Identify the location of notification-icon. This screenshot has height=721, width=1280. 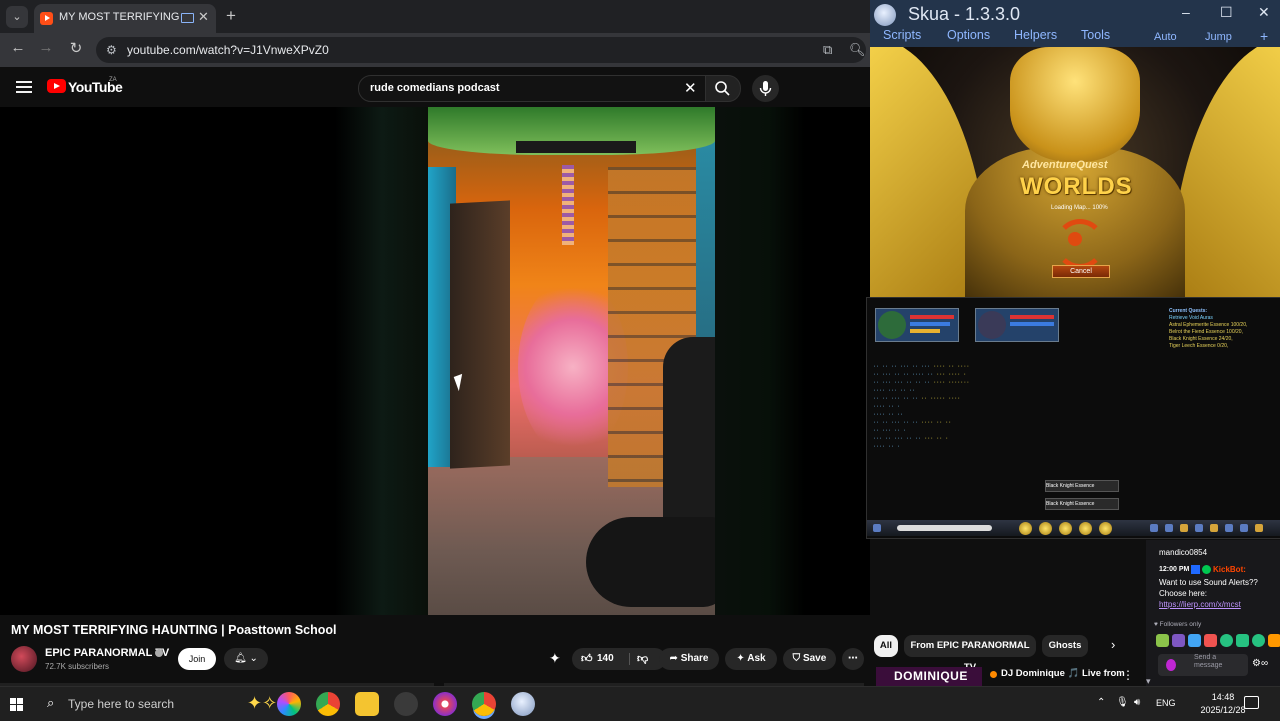
(1251, 702).